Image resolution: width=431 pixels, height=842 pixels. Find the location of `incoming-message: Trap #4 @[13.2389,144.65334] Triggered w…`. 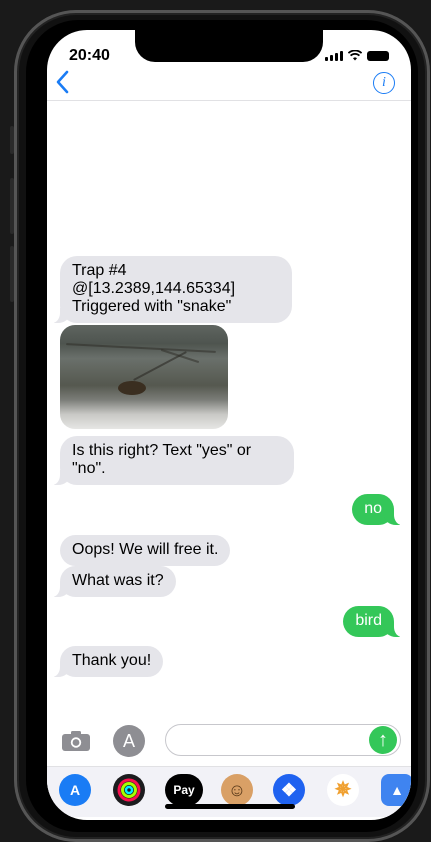

incoming-message: Trap #4 @[13.2389,144.65334] Triggered w… is located at coordinates (170, 289).